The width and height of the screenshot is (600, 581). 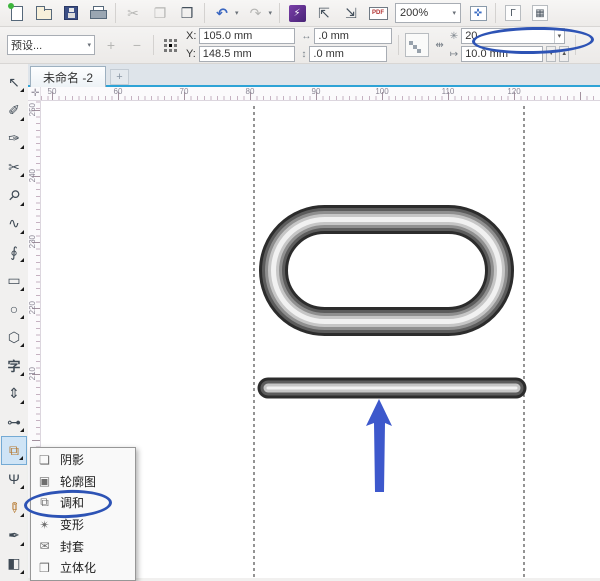 I want to click on transparency-tool-icon: Ψ, so click(x=14, y=478).